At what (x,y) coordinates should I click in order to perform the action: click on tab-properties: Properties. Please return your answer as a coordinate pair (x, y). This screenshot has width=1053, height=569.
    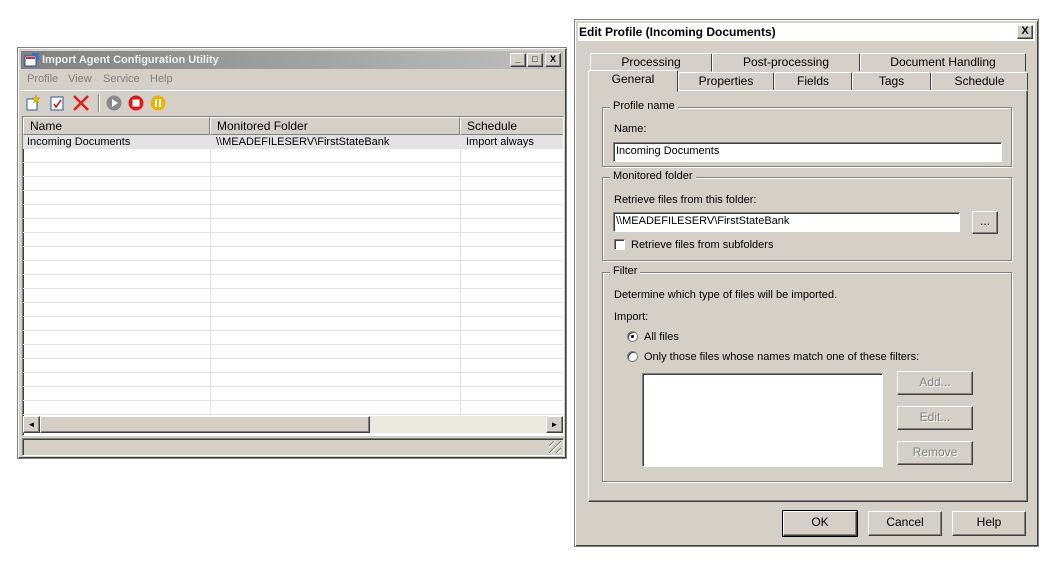
    Looking at the image, I should click on (726, 81).